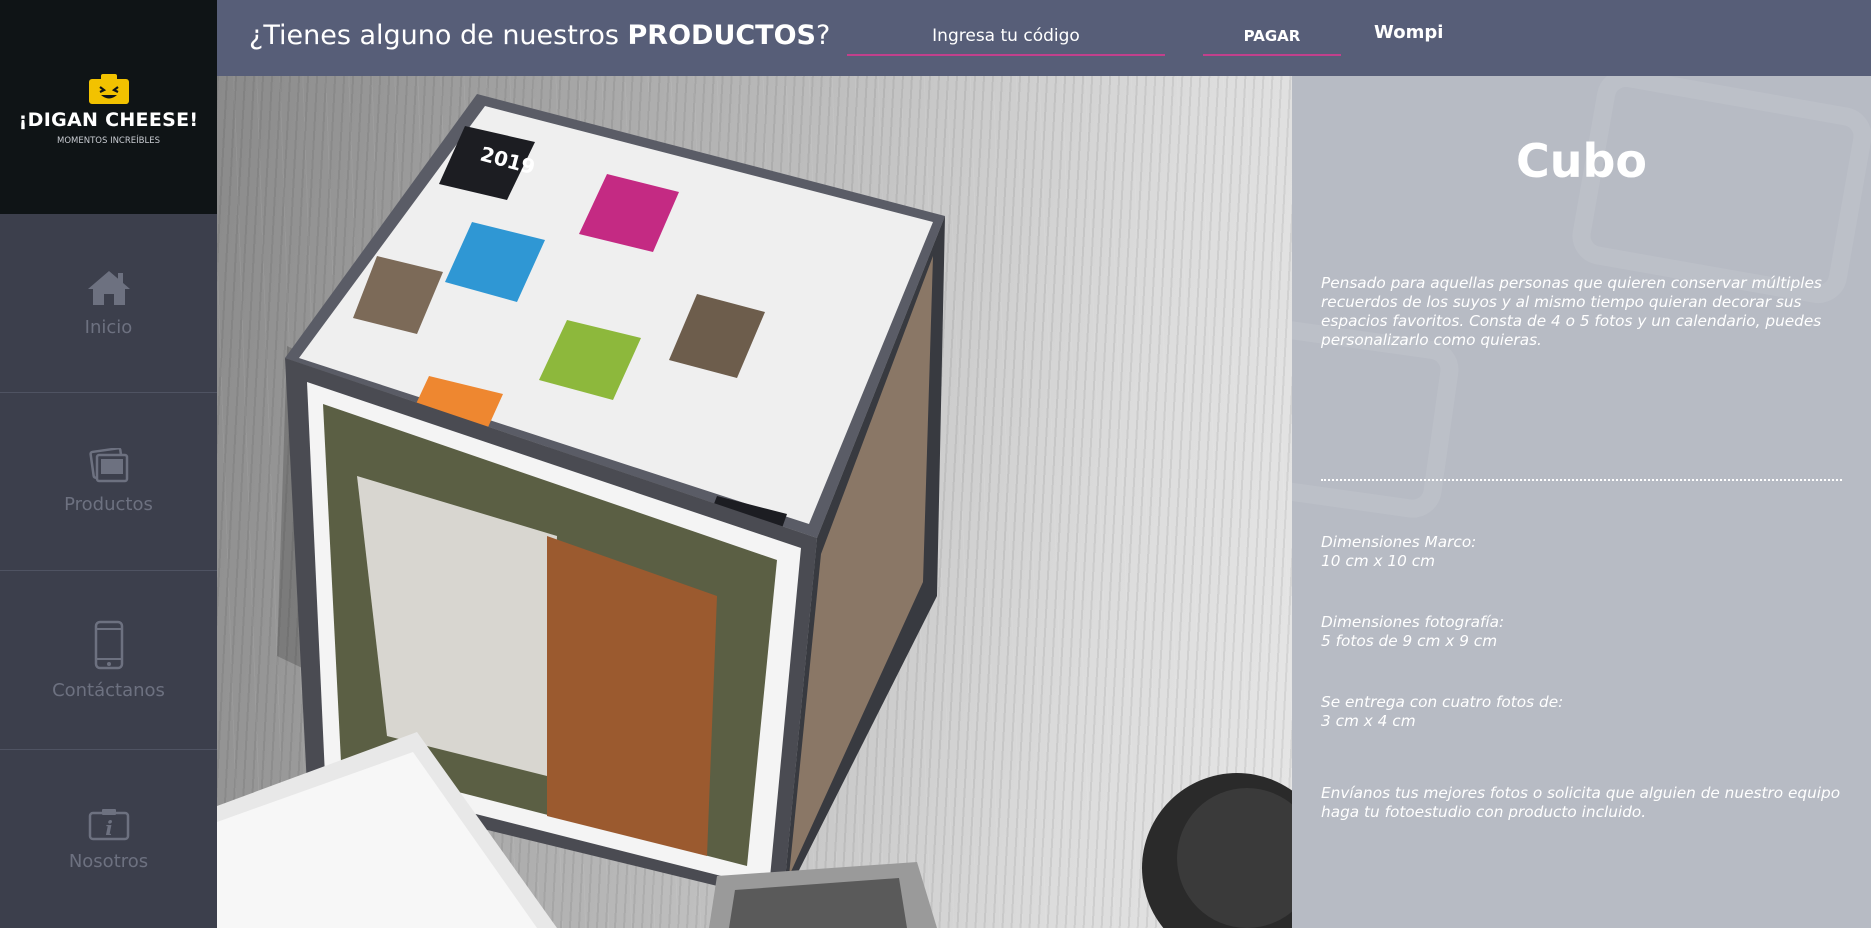 Image resolution: width=1871 pixels, height=928 pixels. Describe the element at coordinates (109, 828) in the screenshot. I see `svg-text: i` at that location.